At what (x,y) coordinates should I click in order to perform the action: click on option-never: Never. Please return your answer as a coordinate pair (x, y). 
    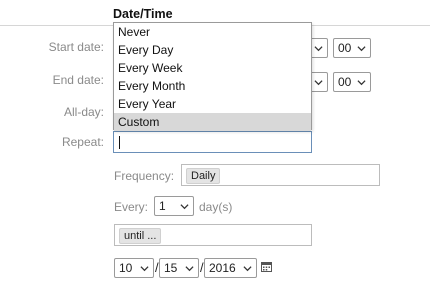
    Looking at the image, I should click on (212, 32).